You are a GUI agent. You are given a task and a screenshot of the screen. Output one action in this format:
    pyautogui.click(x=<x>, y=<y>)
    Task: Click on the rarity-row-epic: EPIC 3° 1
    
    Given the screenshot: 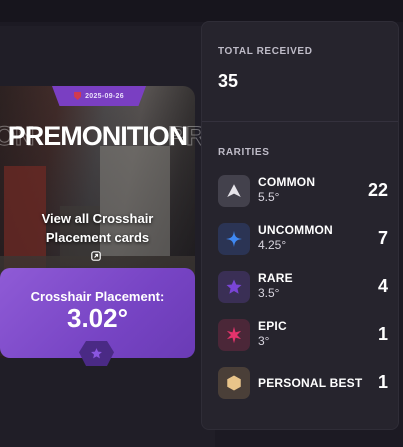 What is the action you would take?
    pyautogui.click(x=303, y=336)
    